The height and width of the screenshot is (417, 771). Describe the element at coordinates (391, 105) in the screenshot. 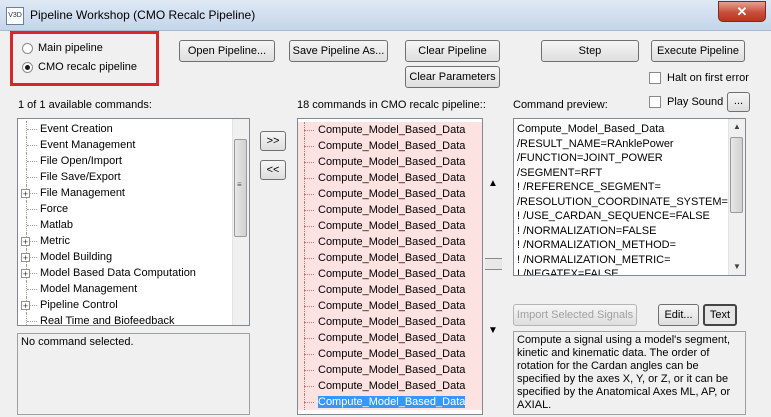

I see `pipeline-commands-header: 18 commands in CMO recalc pipeline::` at that location.